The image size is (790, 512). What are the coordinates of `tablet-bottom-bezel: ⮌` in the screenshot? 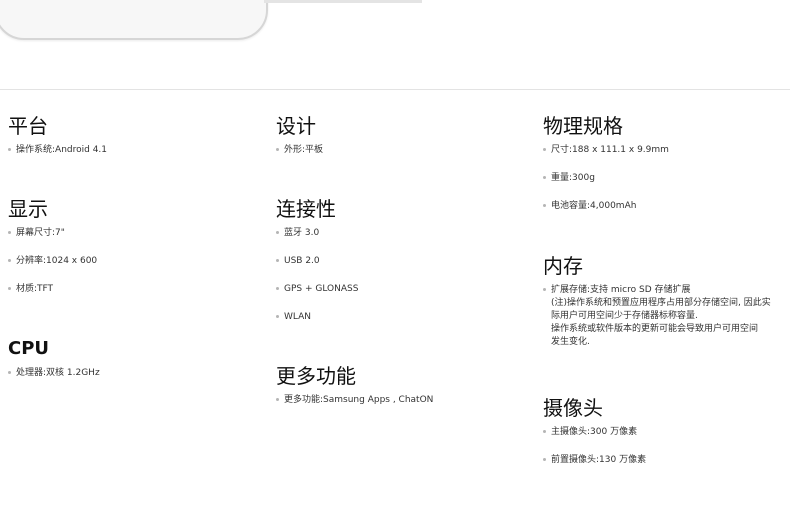 It's located at (134, 20).